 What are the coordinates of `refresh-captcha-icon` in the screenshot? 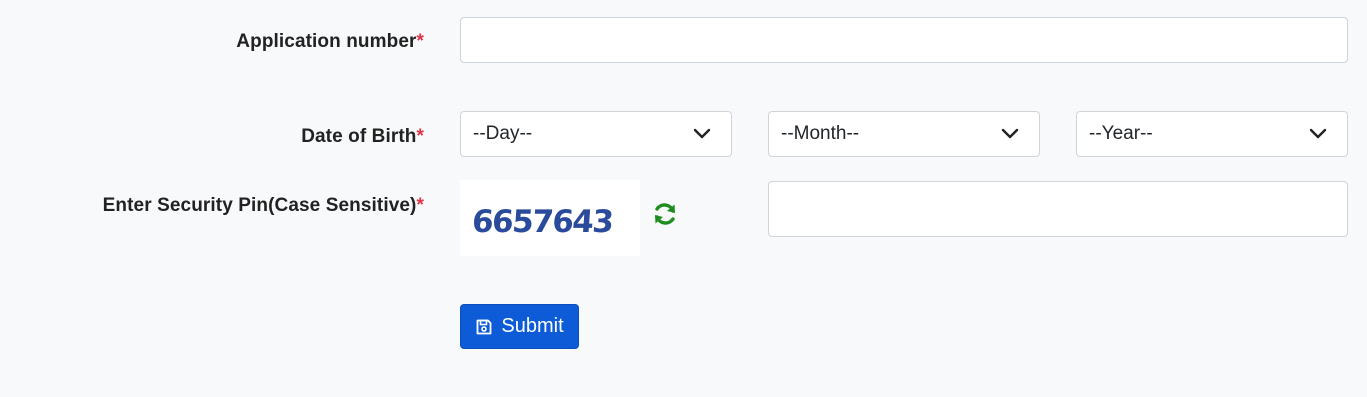 It's located at (665, 214).